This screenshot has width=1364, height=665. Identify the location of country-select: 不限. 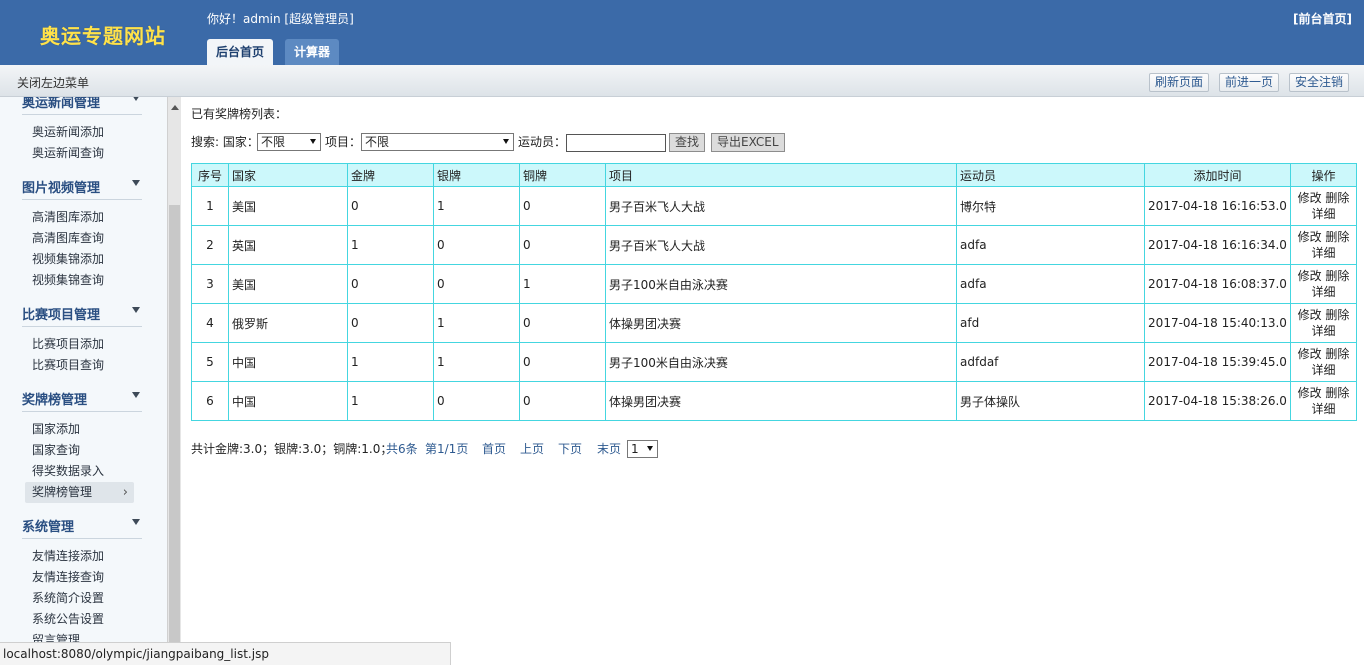
(289, 142).